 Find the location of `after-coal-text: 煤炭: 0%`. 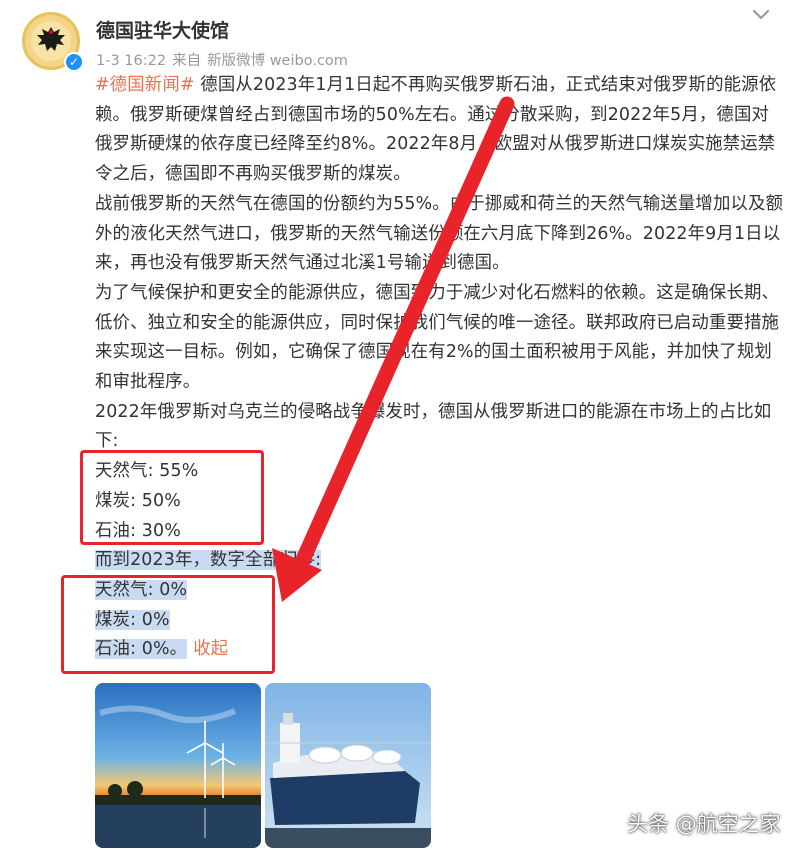

after-coal-text: 煤炭: 0% is located at coordinates (132, 619).